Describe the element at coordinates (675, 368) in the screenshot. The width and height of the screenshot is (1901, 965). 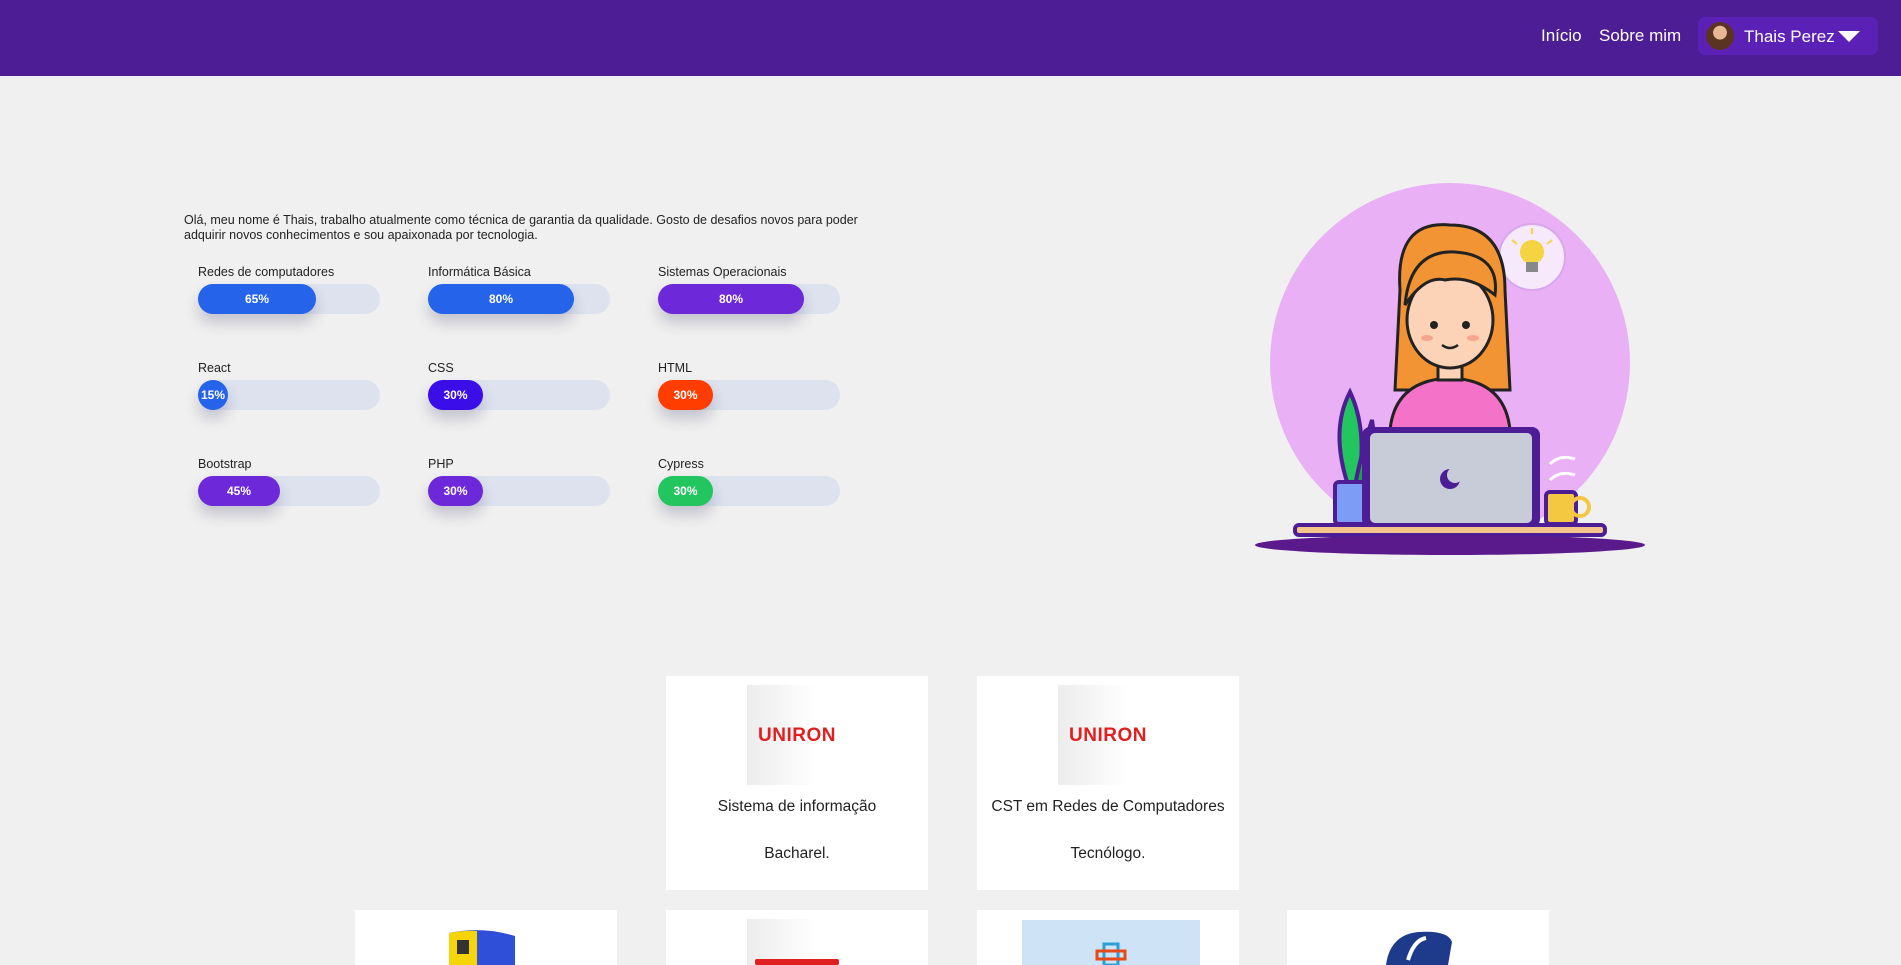
I see `skill-label: HTML` at that location.